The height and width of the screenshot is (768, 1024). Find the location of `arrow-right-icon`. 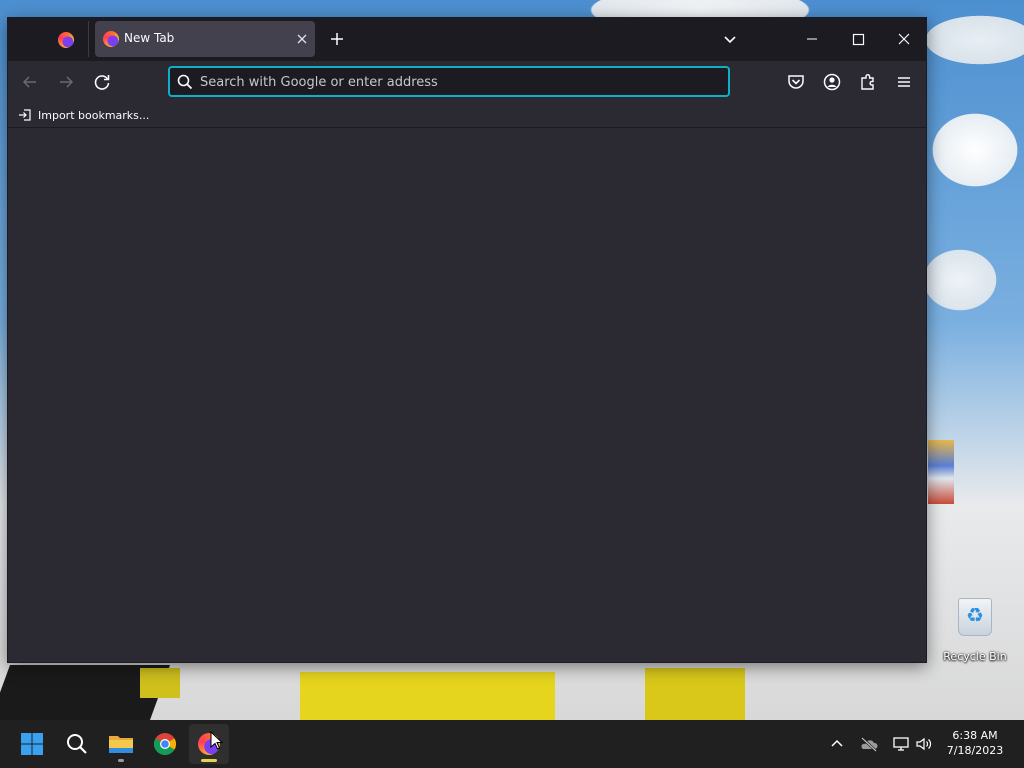

arrow-right-icon is located at coordinates (67, 82).